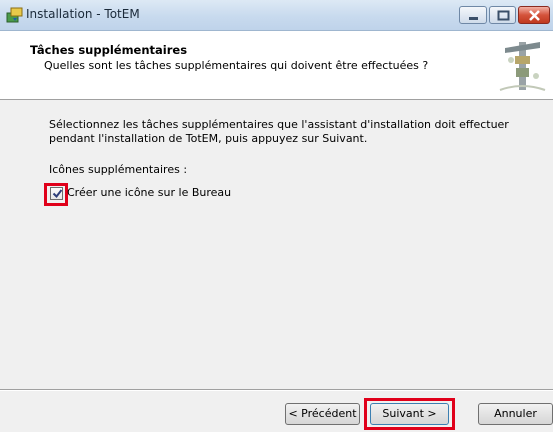  What do you see at coordinates (149, 192) in the screenshot?
I see `desktop-icon-label: Créer une icône sur le Bureau` at bounding box center [149, 192].